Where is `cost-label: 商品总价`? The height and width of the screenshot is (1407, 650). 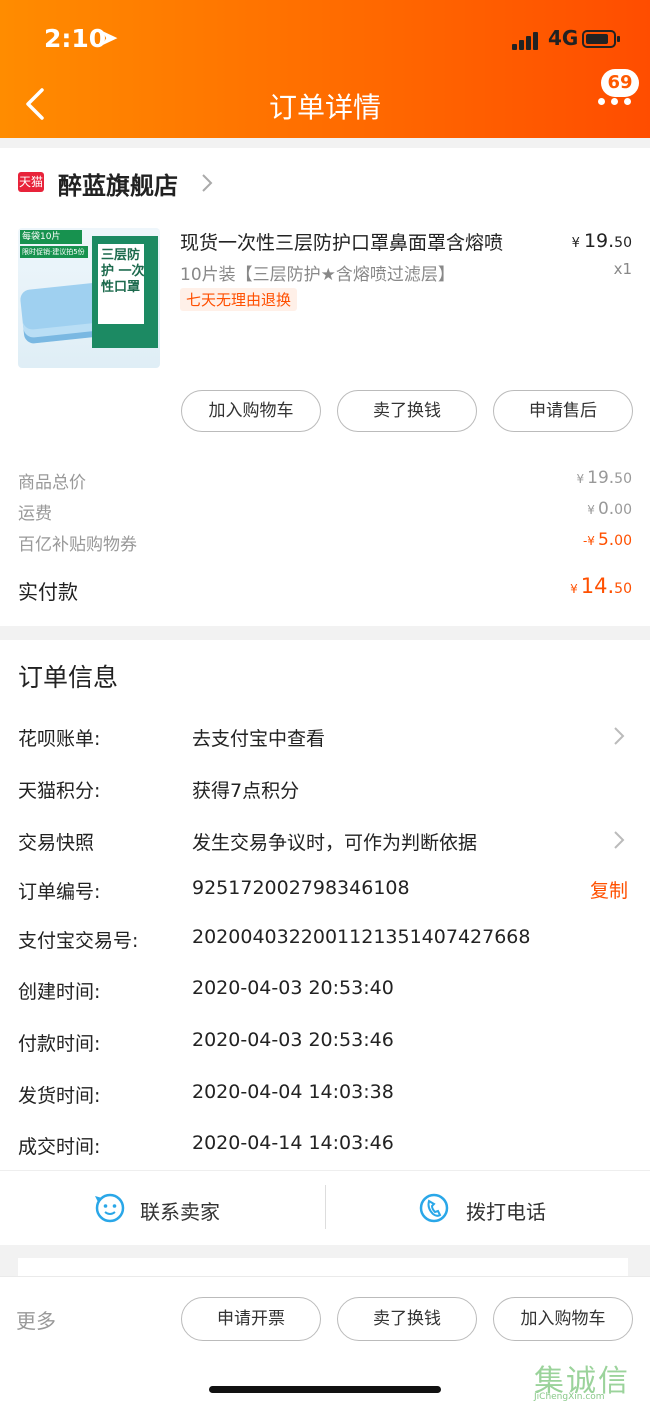
cost-label: 商品总价 is located at coordinates (52, 483).